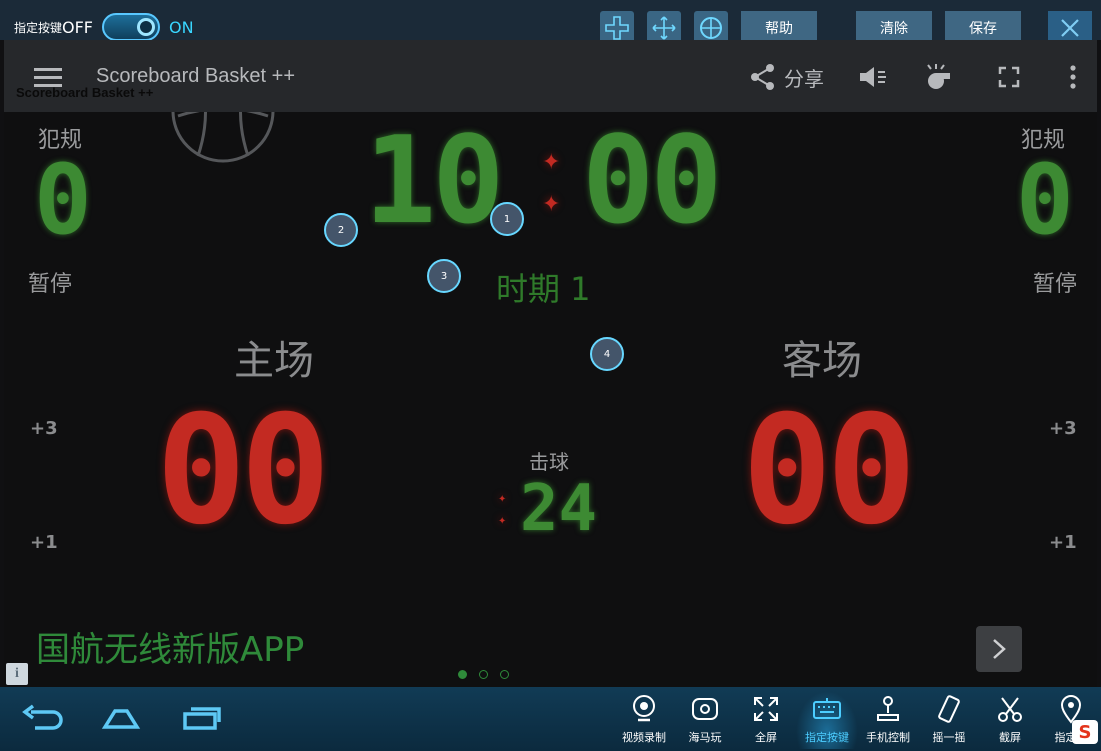 Image resolution: width=1101 pixels, height=751 pixels. I want to click on home-plus1-button: +1, so click(44, 542).